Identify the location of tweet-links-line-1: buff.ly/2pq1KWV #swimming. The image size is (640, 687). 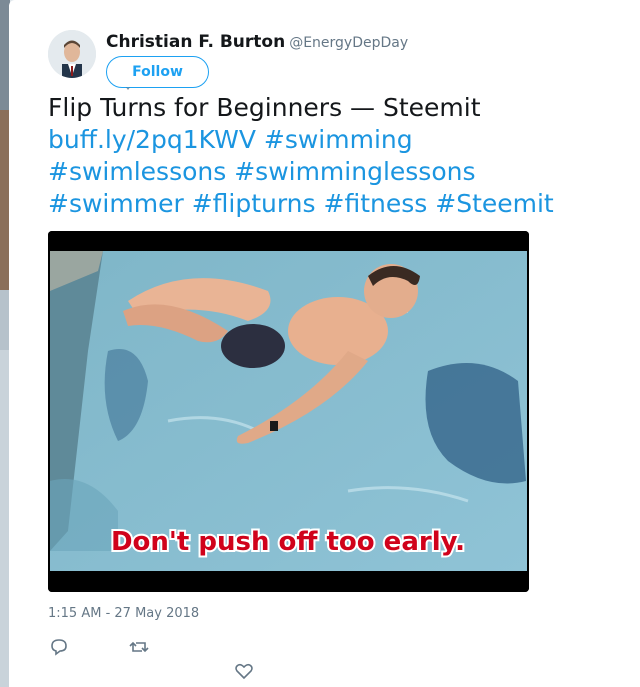
(343, 140).